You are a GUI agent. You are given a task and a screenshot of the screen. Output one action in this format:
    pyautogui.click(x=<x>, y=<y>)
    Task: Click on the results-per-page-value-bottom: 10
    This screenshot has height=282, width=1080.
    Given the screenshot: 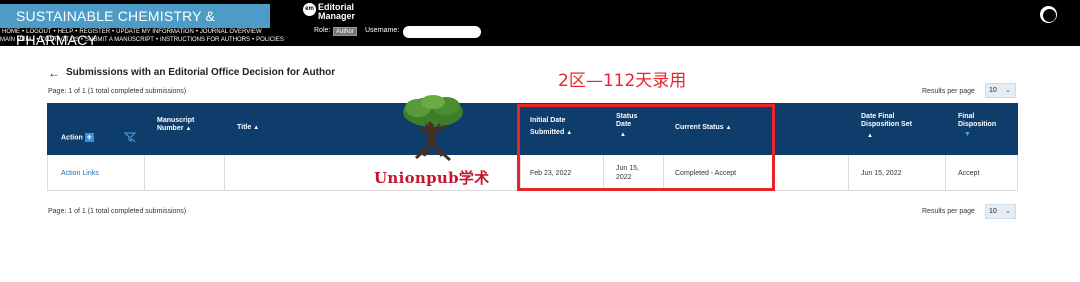 What is the action you would take?
    pyautogui.click(x=993, y=211)
    